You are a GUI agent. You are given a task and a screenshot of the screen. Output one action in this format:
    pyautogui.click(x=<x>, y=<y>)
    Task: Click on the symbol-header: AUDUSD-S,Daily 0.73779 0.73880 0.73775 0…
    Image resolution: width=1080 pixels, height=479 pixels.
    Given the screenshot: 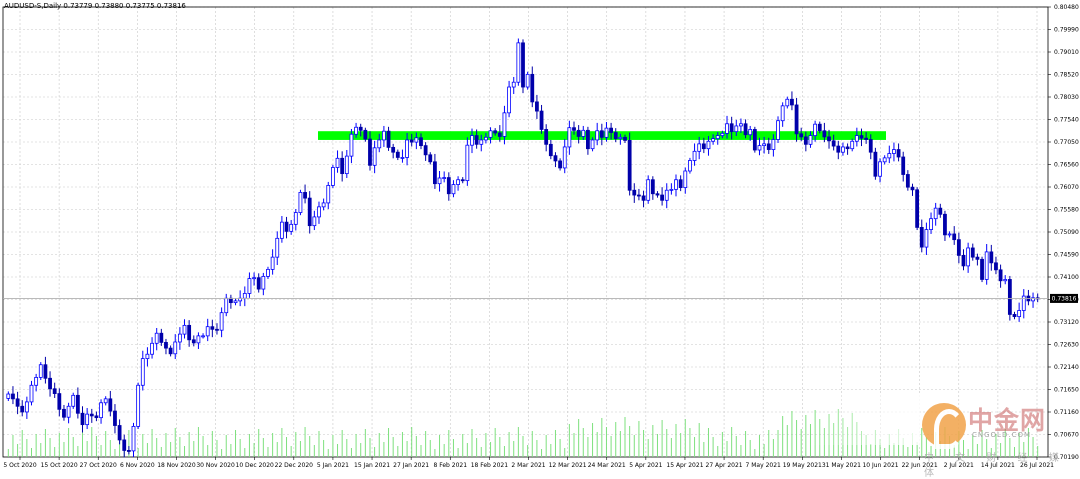 What is the action you would take?
    pyautogui.click(x=95, y=6)
    